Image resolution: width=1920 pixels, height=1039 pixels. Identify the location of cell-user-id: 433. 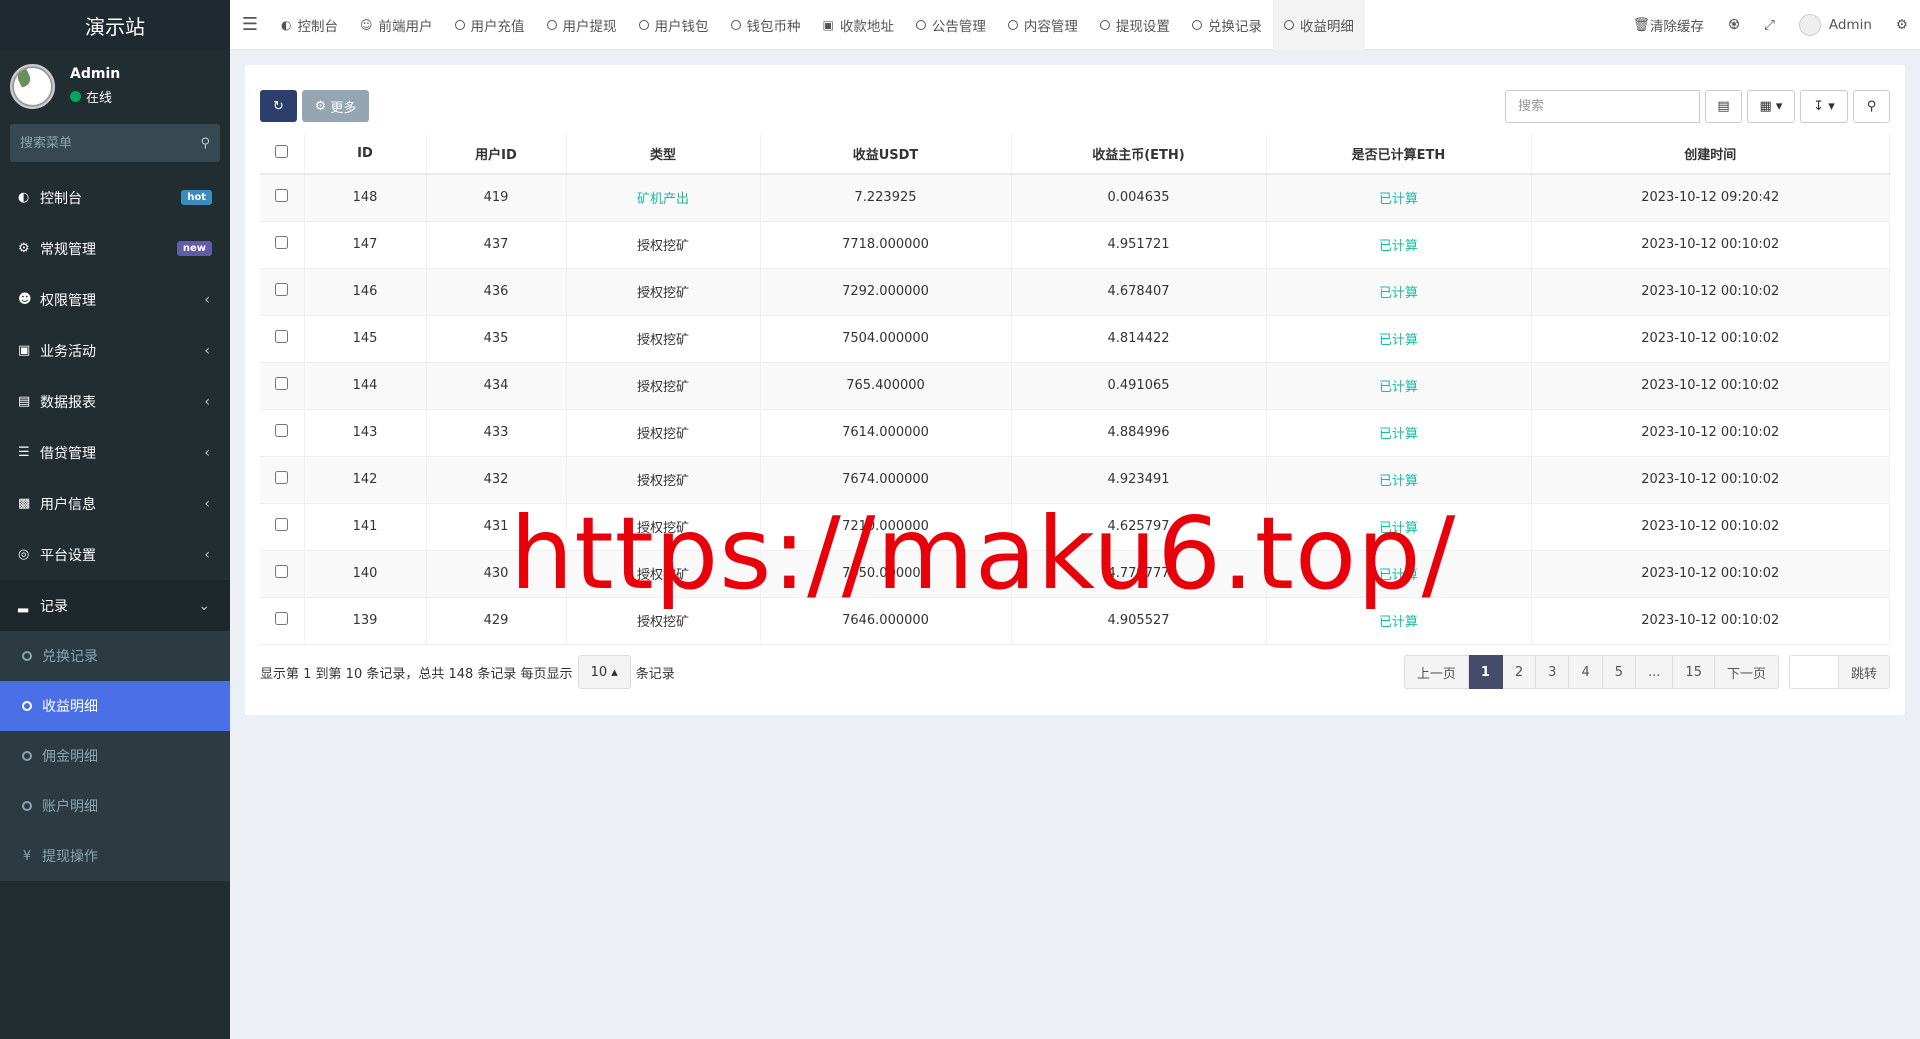
(496, 433).